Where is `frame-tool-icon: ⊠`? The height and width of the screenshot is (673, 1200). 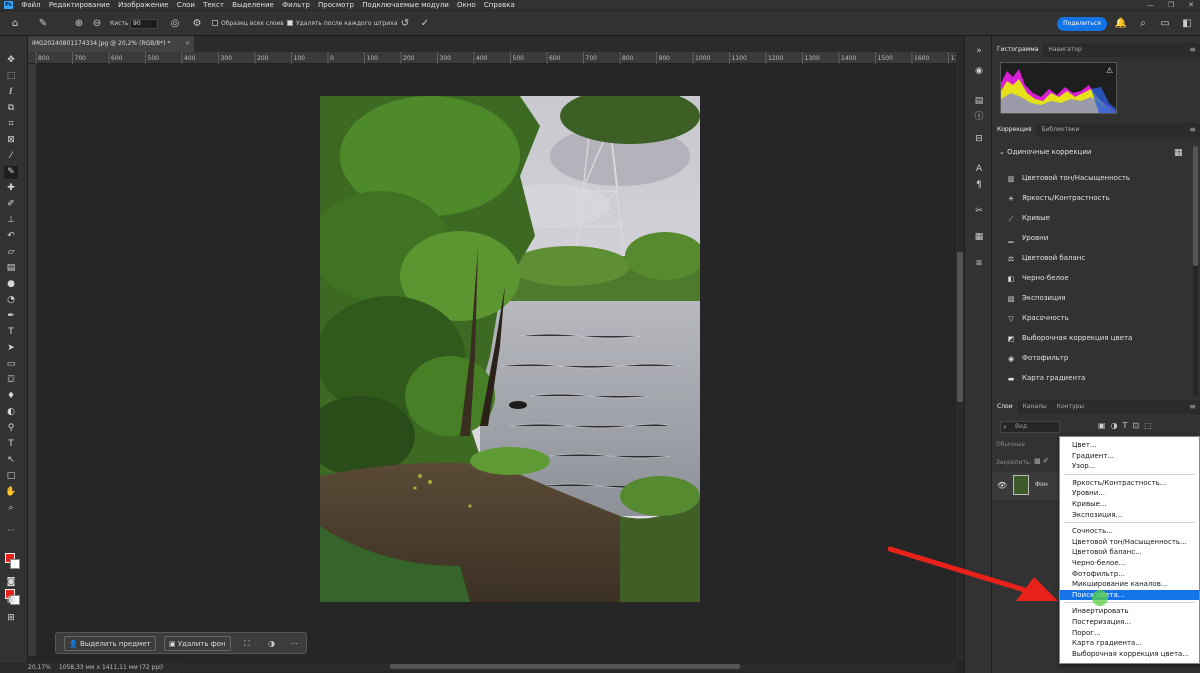
frame-tool-icon: ⊠ is located at coordinates (11, 140).